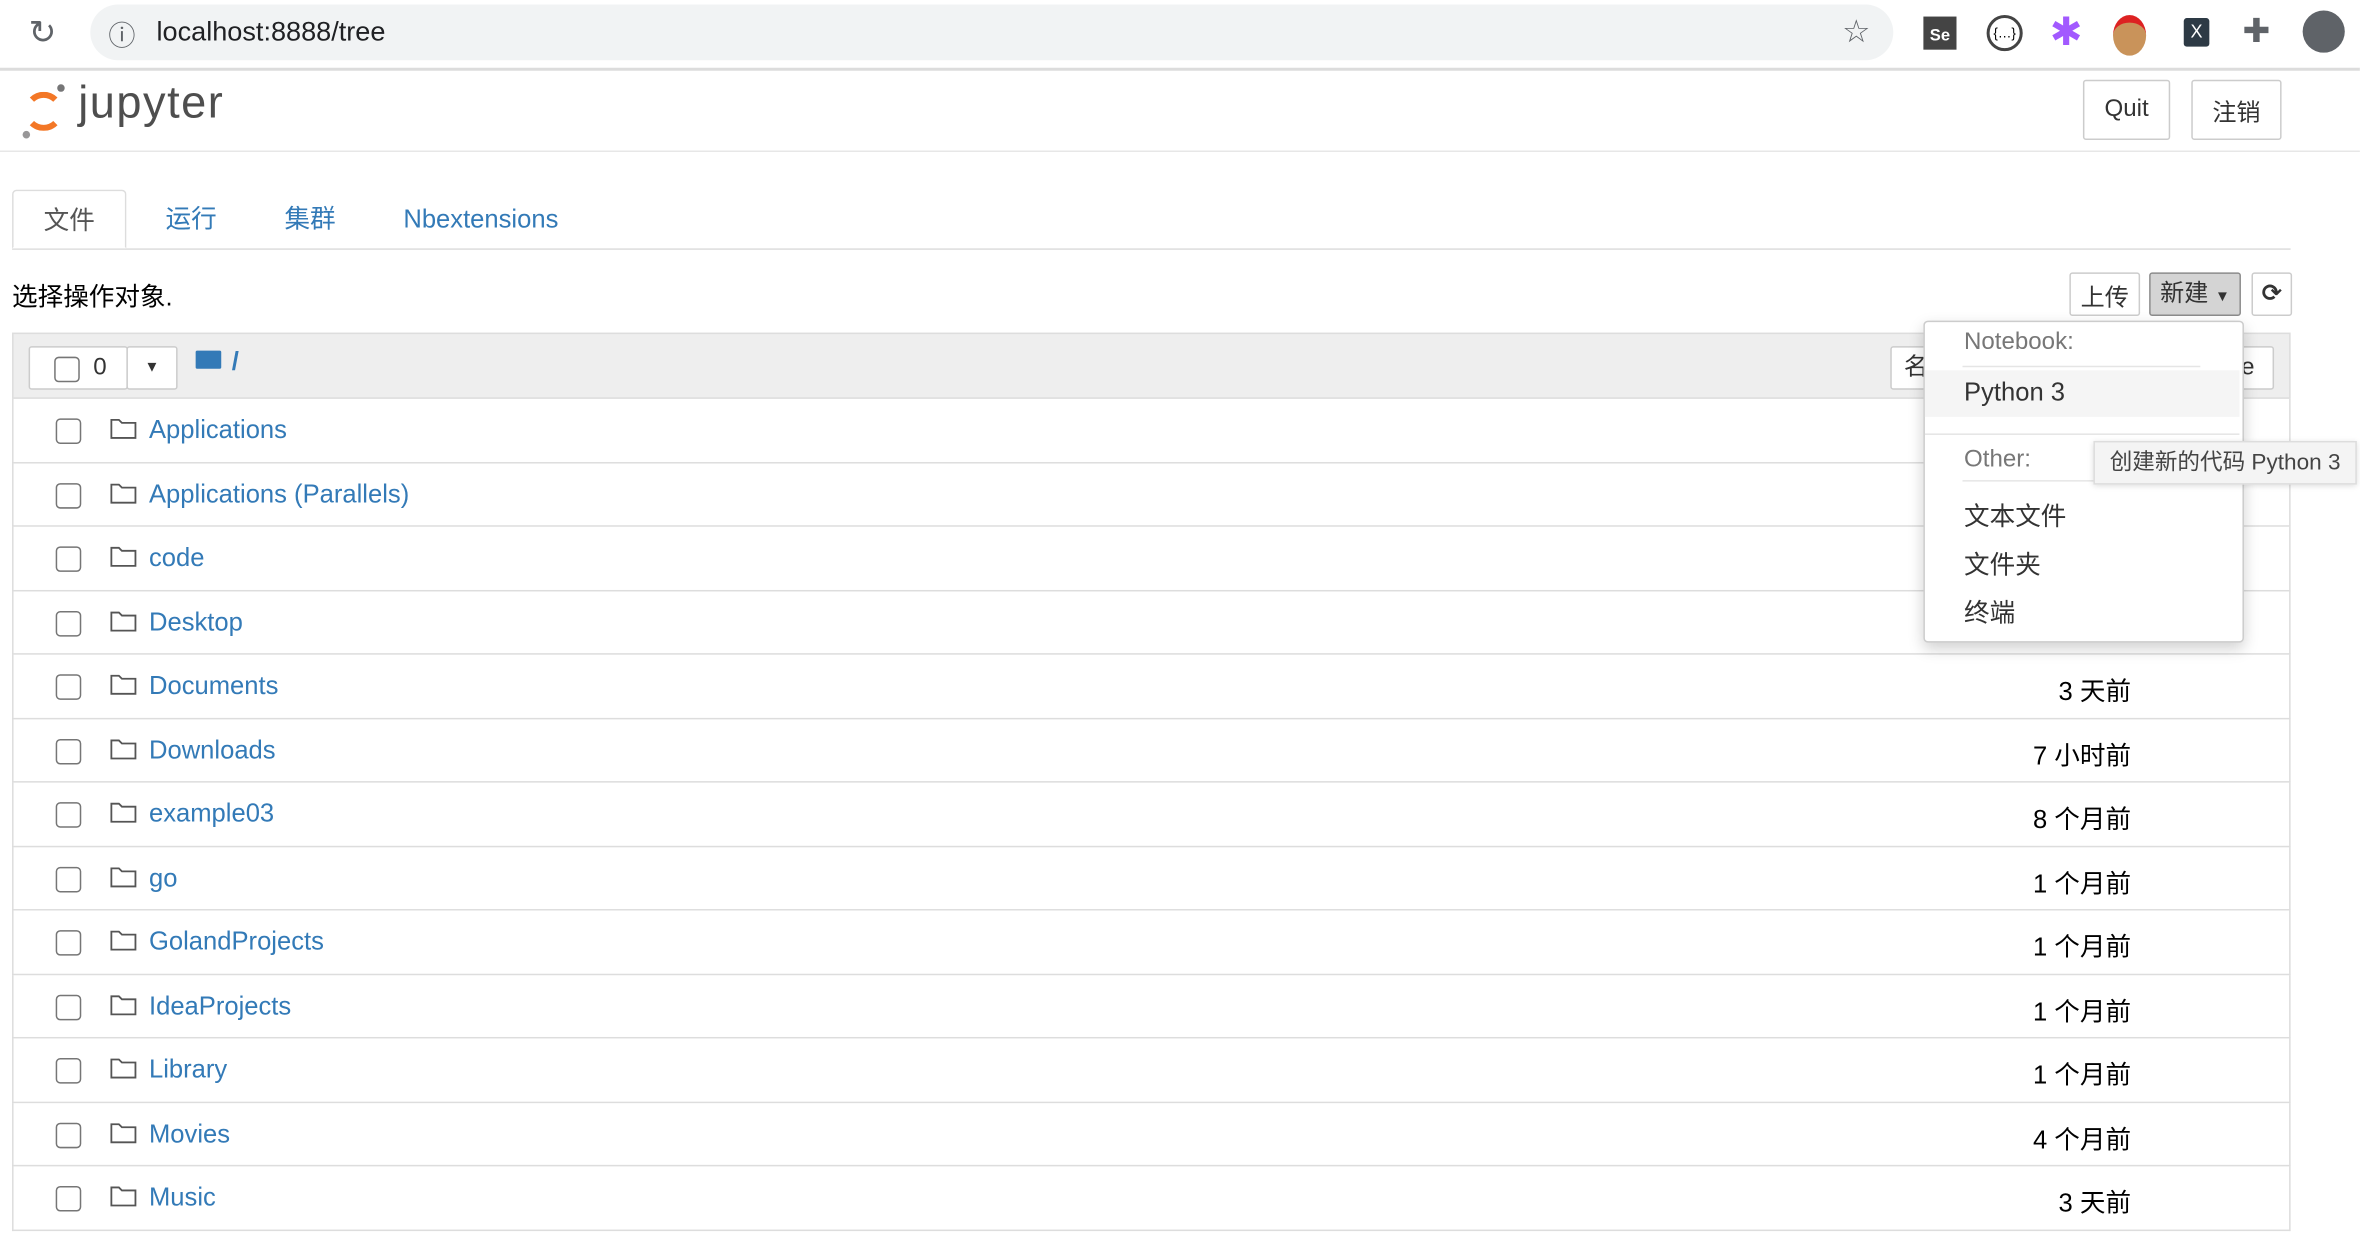  What do you see at coordinates (2256, 31) in the screenshot?
I see `puzzle-icon: ✚` at bounding box center [2256, 31].